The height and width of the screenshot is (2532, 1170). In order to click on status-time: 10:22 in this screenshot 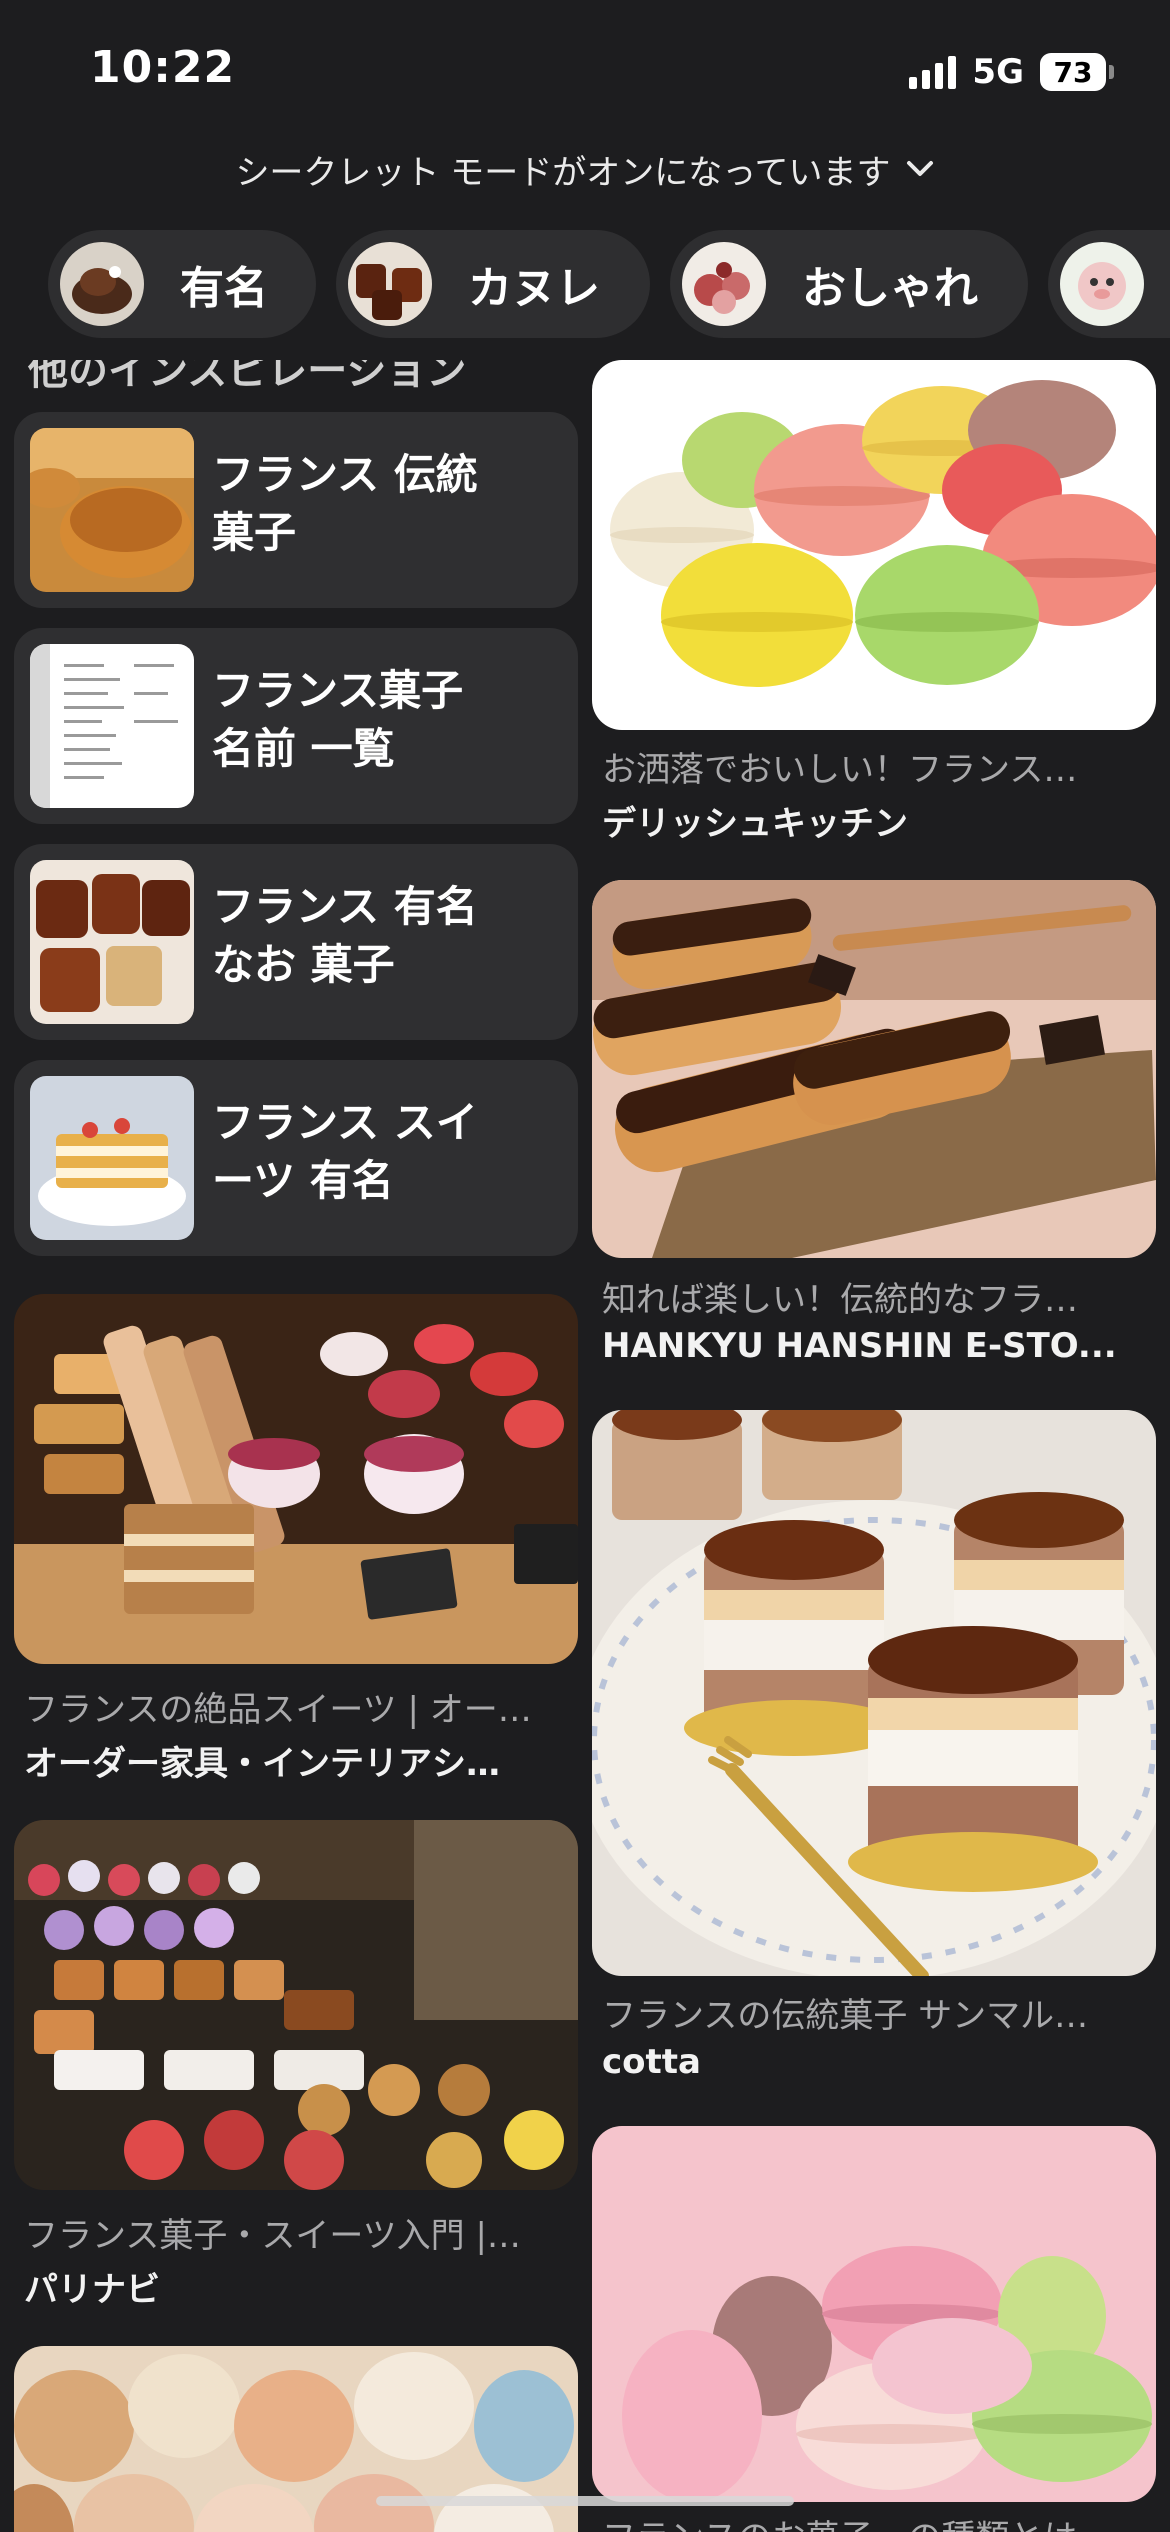, I will do `click(163, 67)`.